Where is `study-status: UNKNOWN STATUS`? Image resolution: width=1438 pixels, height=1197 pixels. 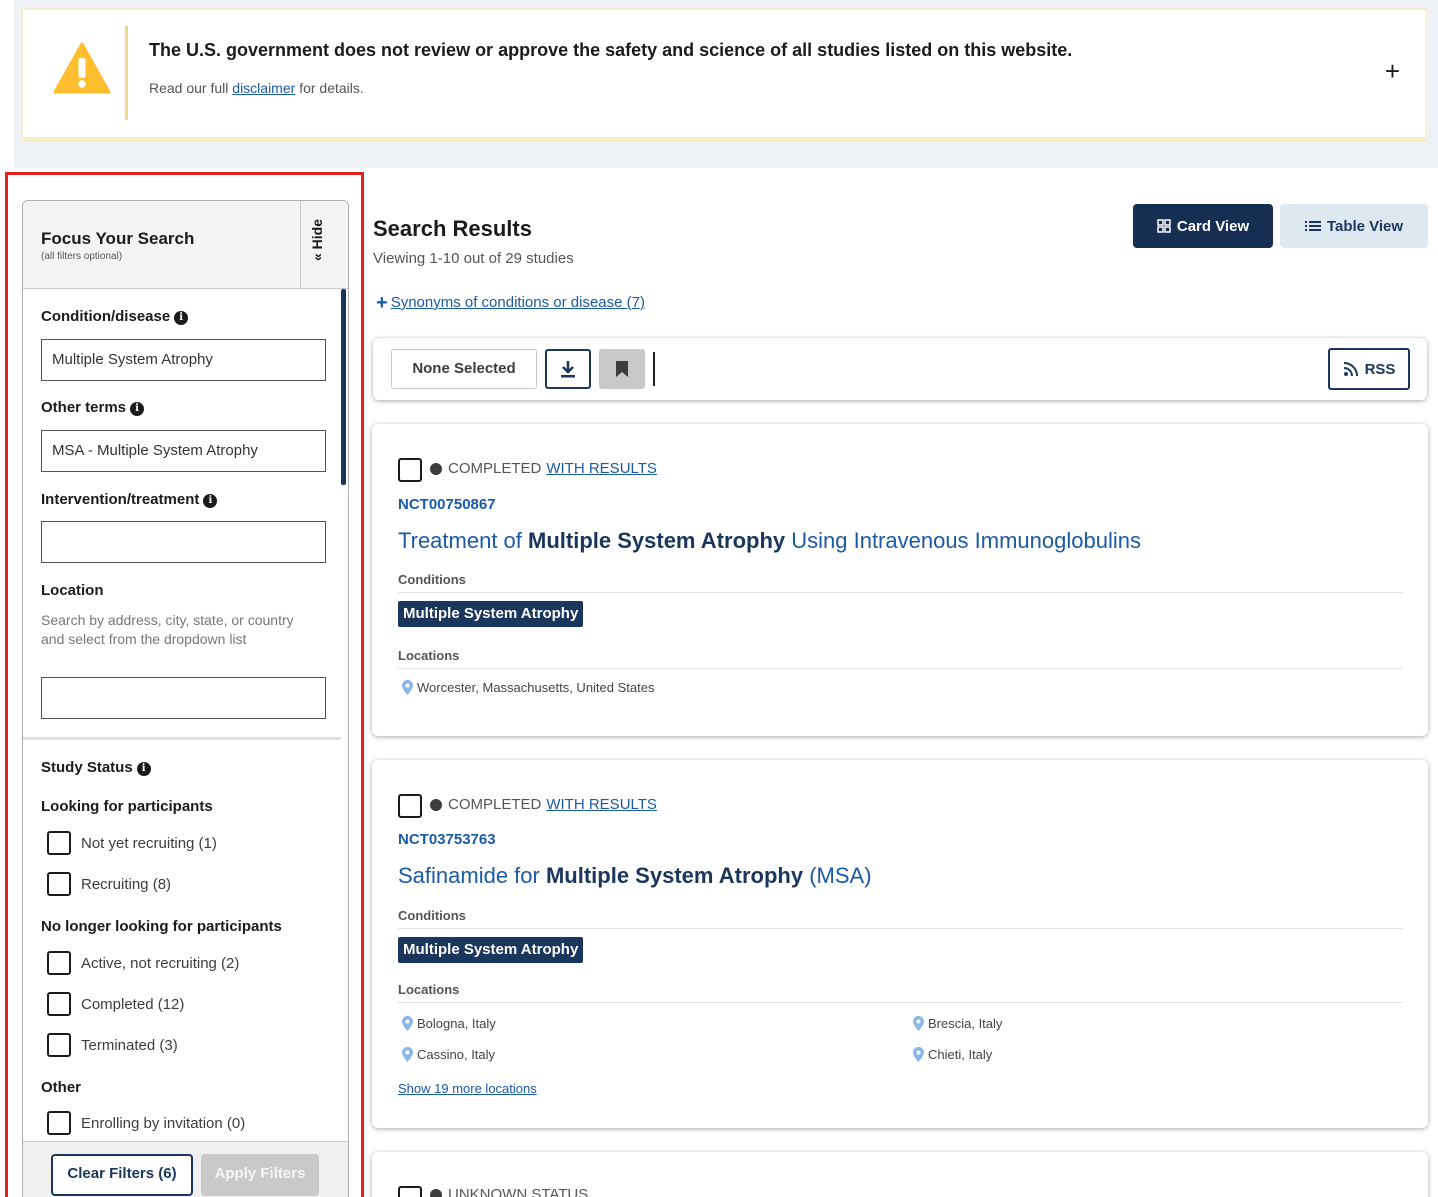 study-status: UNKNOWN STATUS is located at coordinates (509, 1191).